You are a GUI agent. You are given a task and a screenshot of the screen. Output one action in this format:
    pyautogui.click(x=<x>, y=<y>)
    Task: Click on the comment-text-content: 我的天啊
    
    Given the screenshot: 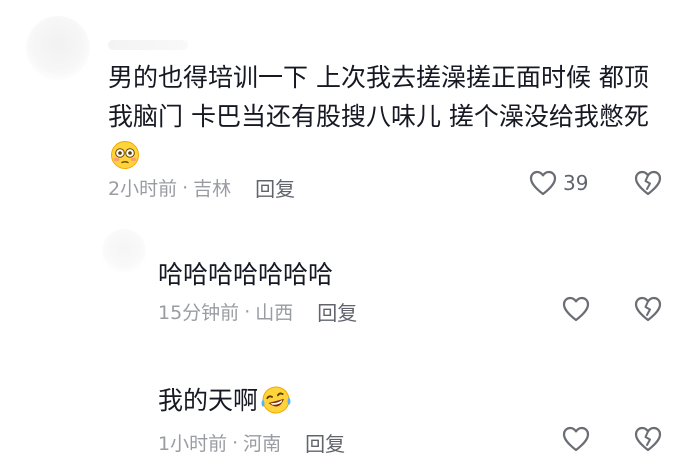 What is the action you would take?
    pyautogui.click(x=208, y=400)
    